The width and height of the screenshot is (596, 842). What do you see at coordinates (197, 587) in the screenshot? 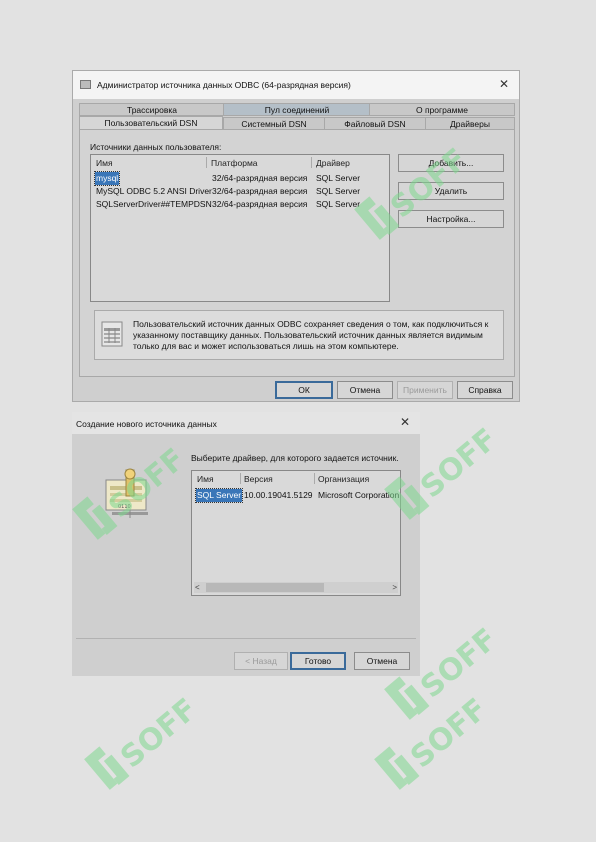
I see `scroll-left-icon: <` at bounding box center [197, 587].